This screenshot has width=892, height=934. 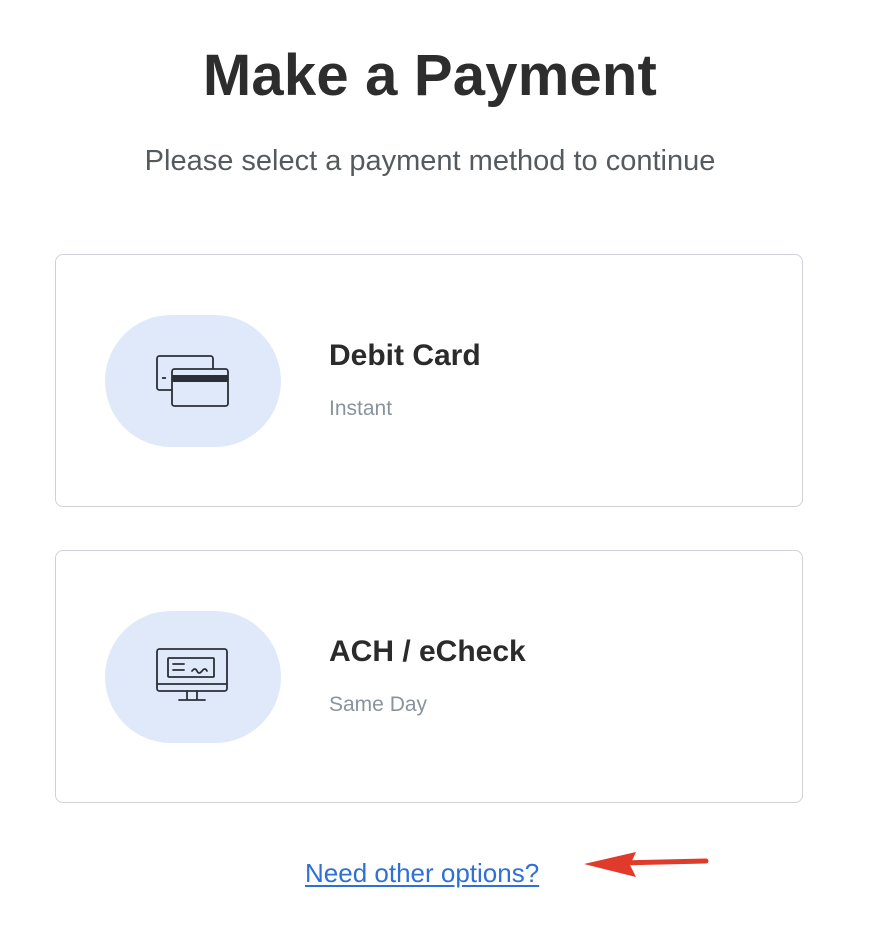 What do you see at coordinates (378, 704) in the screenshot?
I see `ach-echeck-speed: Same Day` at bounding box center [378, 704].